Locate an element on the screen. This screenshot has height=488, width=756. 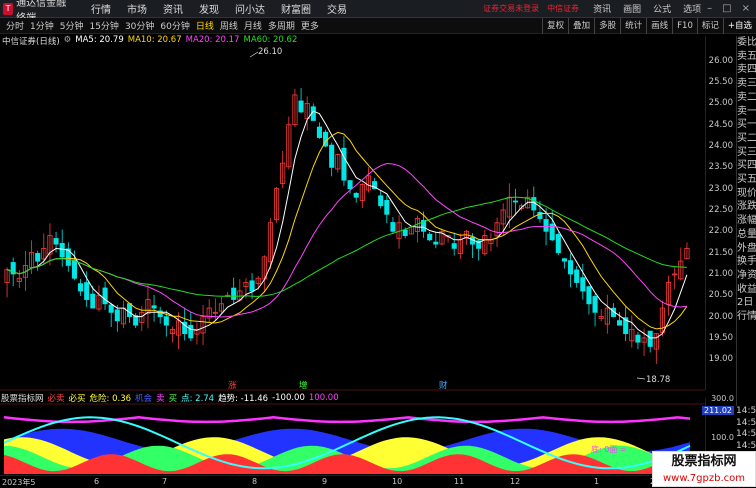
price-tick: 24.00 is located at coordinates (720, 146).